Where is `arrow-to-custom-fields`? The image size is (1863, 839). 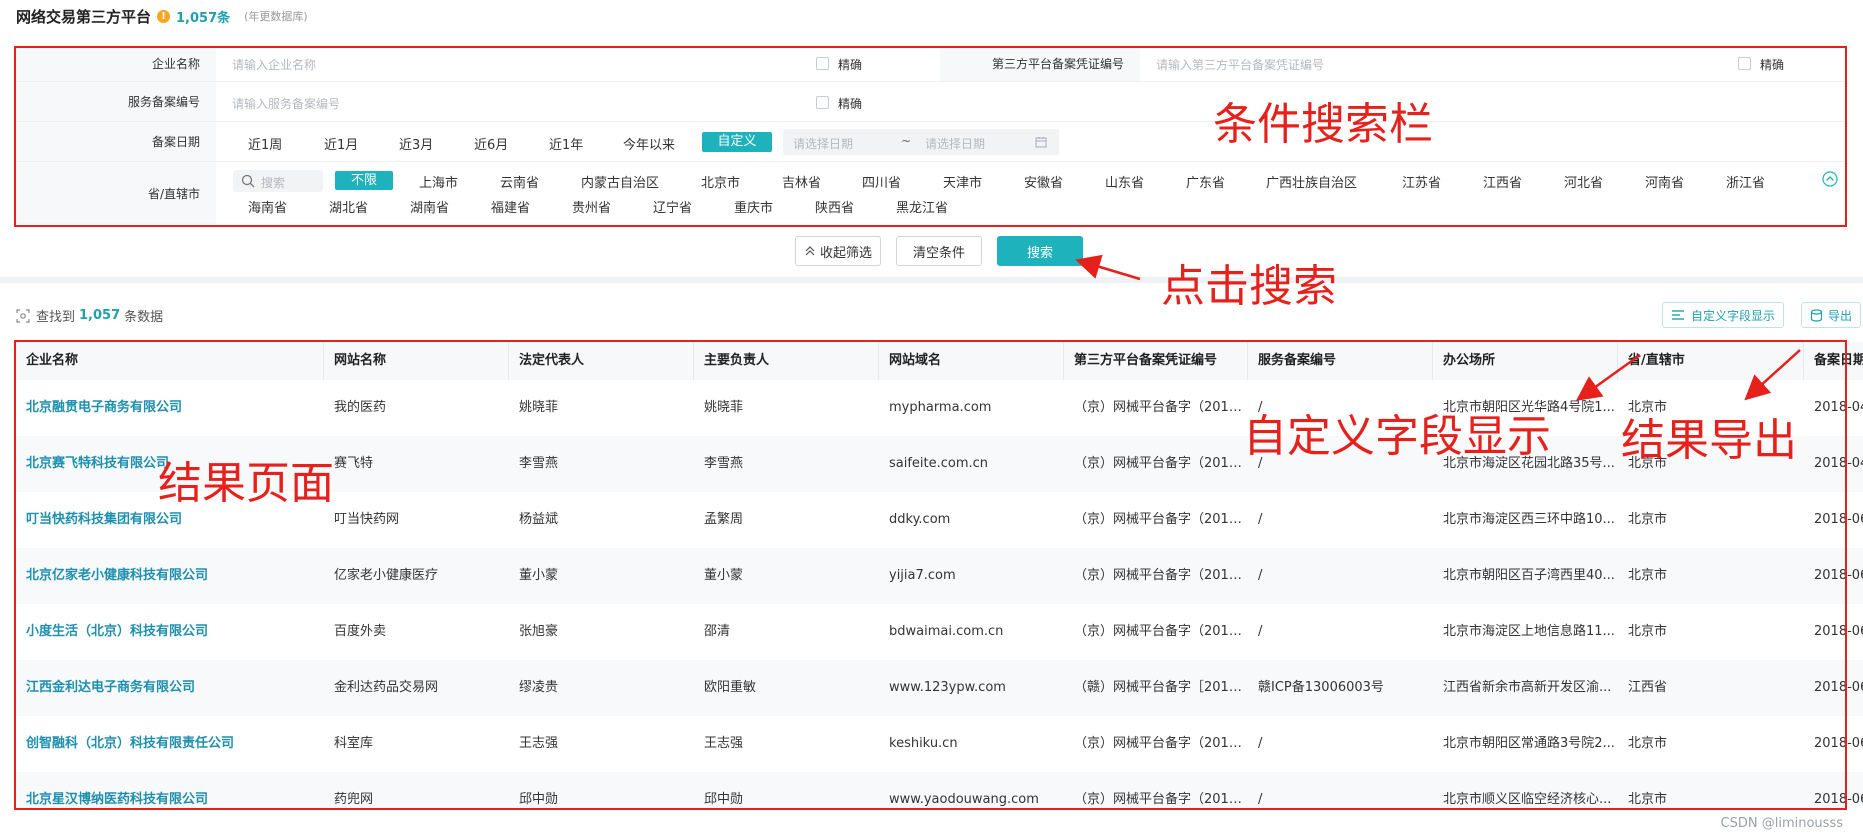
arrow-to-custom-fields is located at coordinates (1608, 377).